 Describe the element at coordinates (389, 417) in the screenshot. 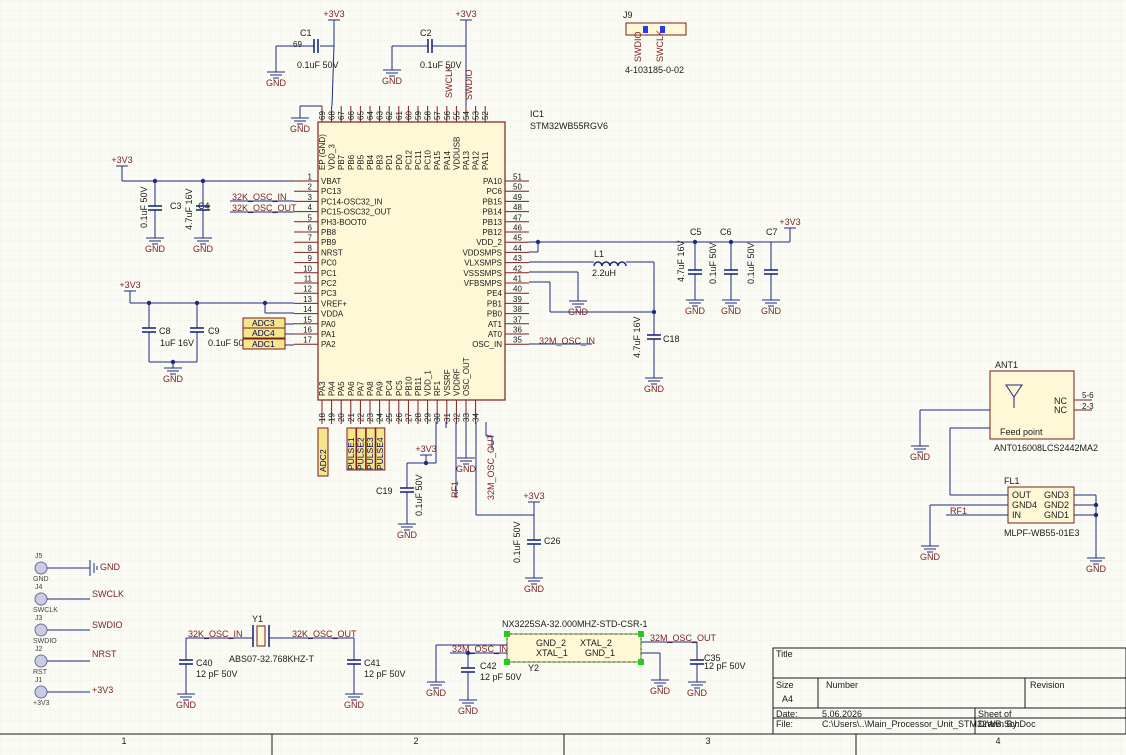

I see `pin-number: 25` at that location.